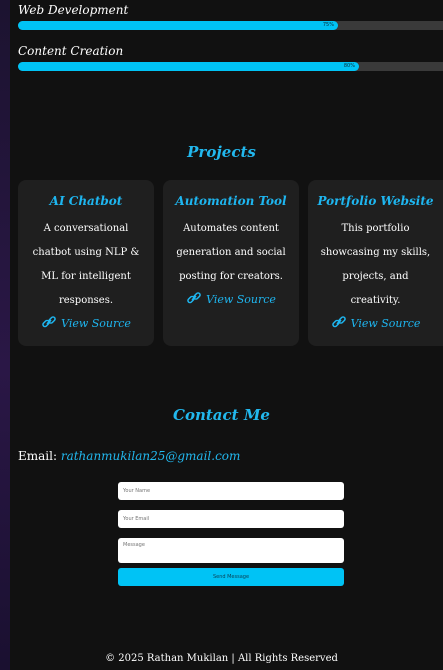 The image size is (443, 670). I want to click on email-row: Email: rathanmukilan25@gmail.com, so click(129, 456).